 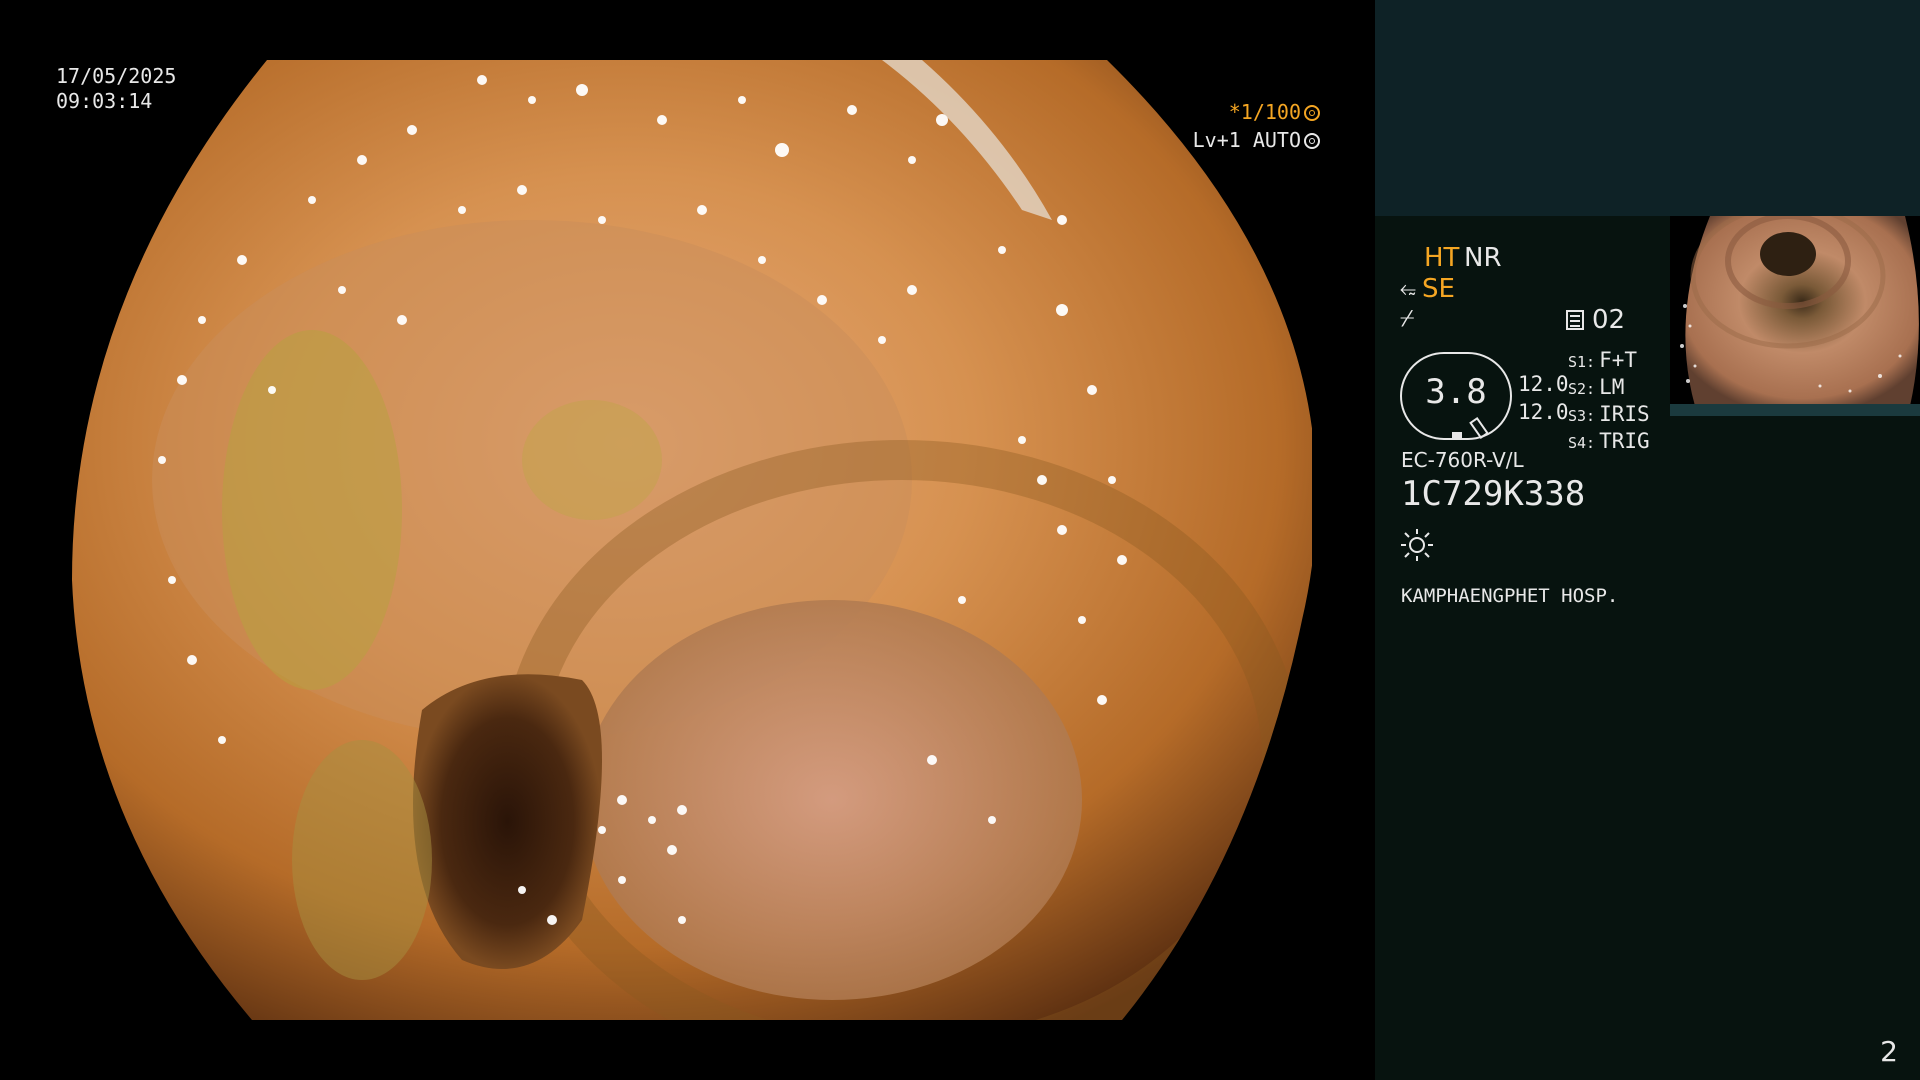 What do you see at coordinates (1442, 258) in the screenshot?
I see `hardness-tuning-mode: HT` at bounding box center [1442, 258].